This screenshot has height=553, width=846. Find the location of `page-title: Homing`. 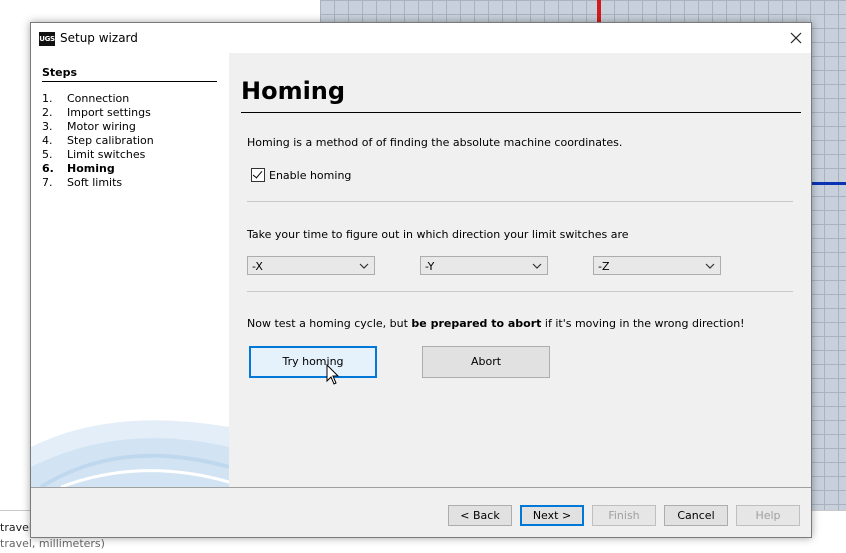

page-title: Homing is located at coordinates (521, 95).